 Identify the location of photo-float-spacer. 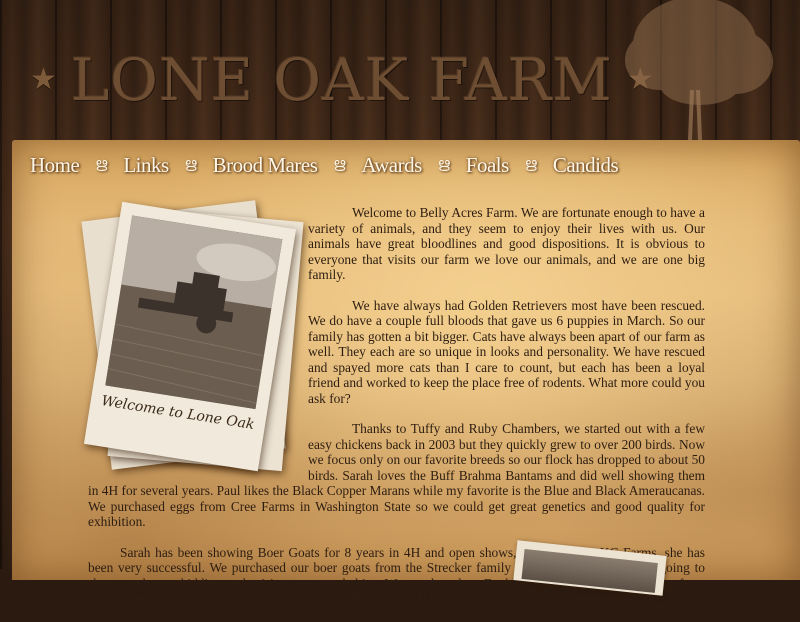
(198, 338).